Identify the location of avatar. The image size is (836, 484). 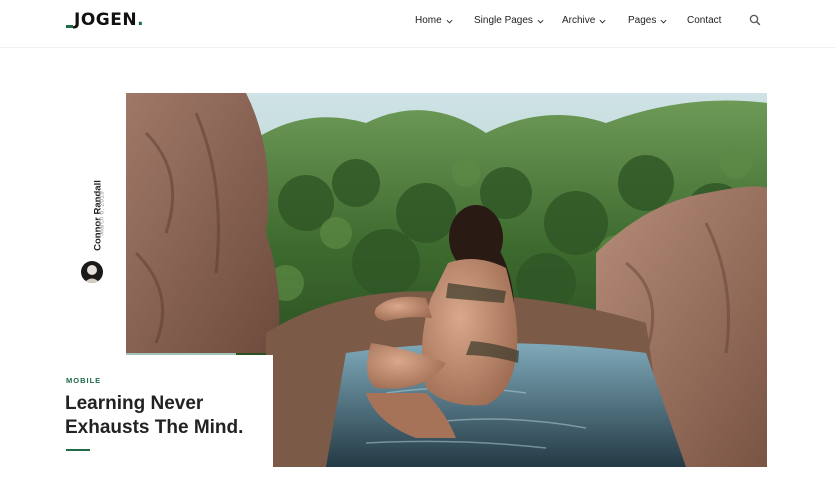
(92, 272).